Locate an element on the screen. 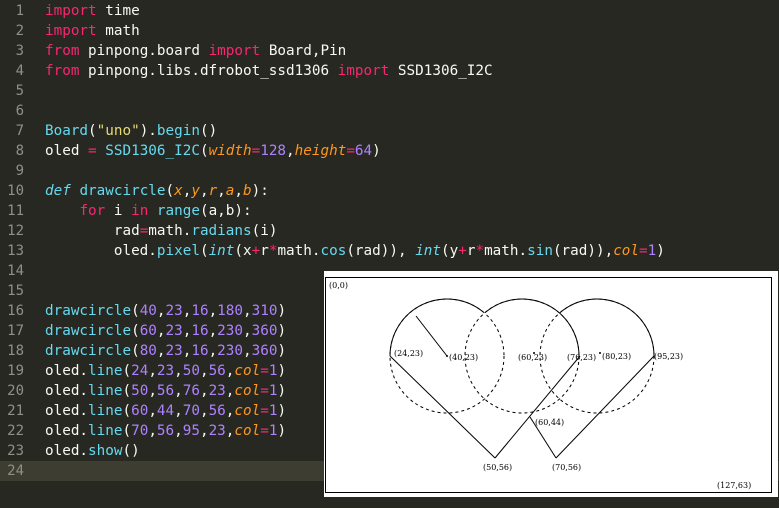  label-60-23: (60,23) is located at coordinates (532, 357).